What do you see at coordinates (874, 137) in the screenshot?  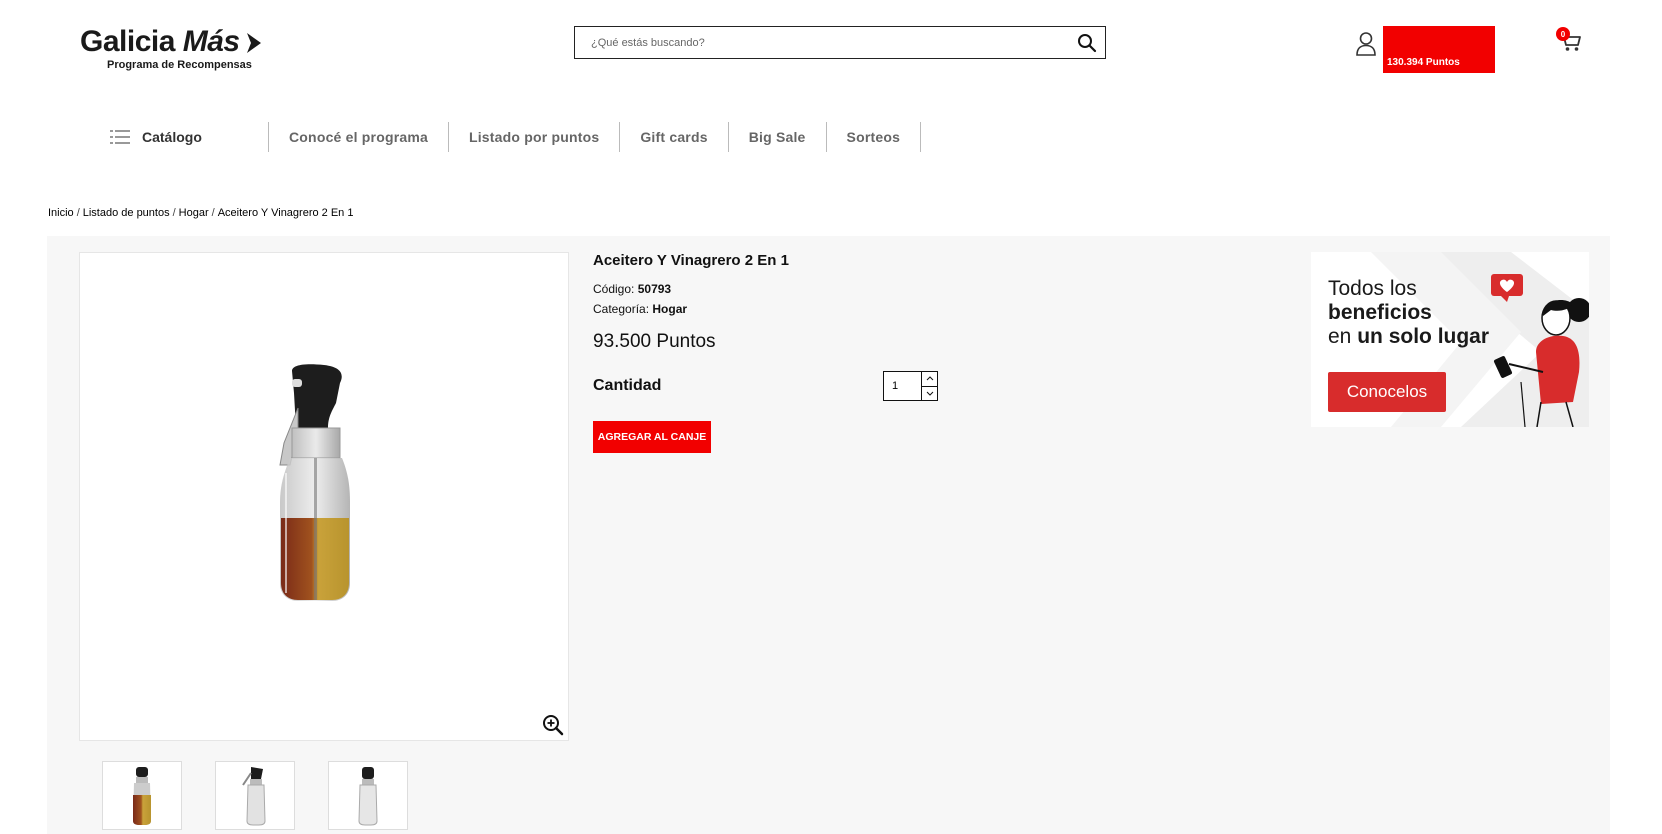 I see `nav-item-sorteos: Sorteos` at bounding box center [874, 137].